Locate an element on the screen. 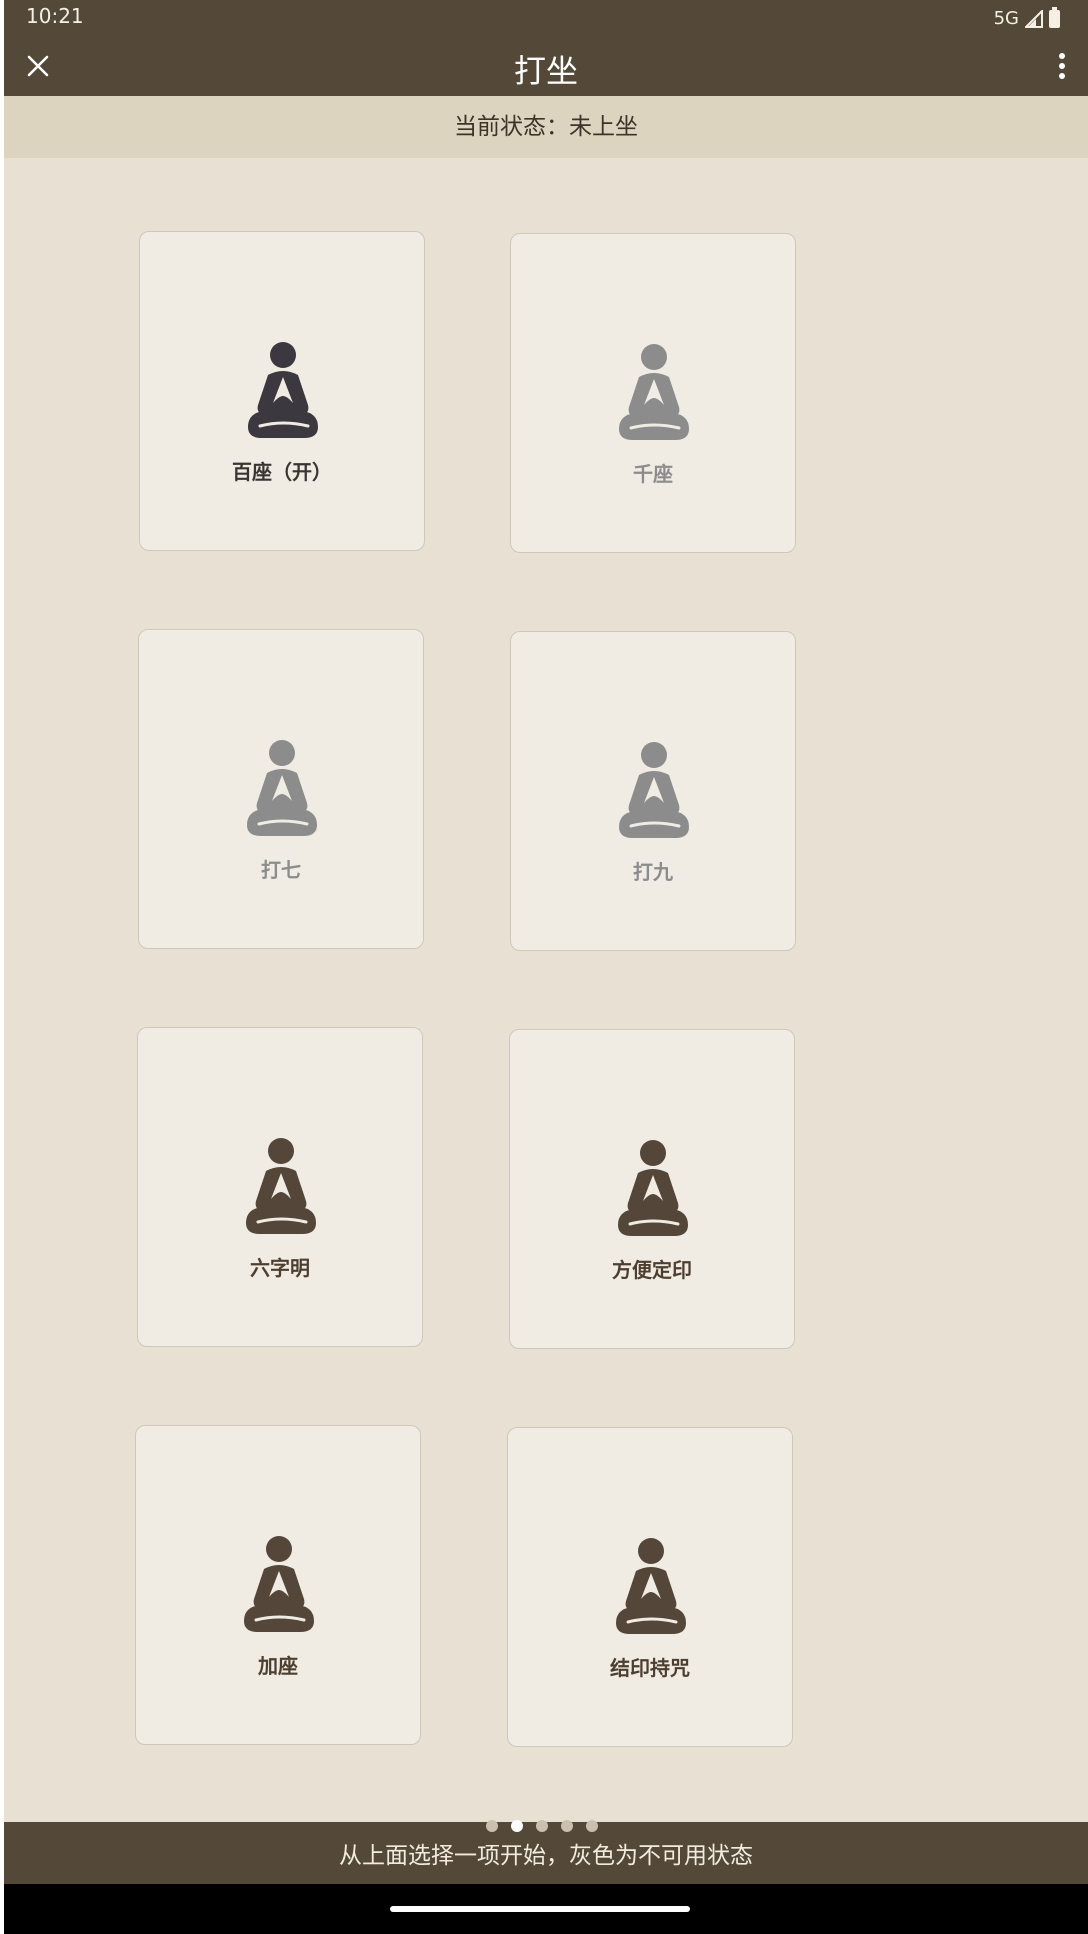  option-card-dajiu: 打九 is located at coordinates (653, 791).